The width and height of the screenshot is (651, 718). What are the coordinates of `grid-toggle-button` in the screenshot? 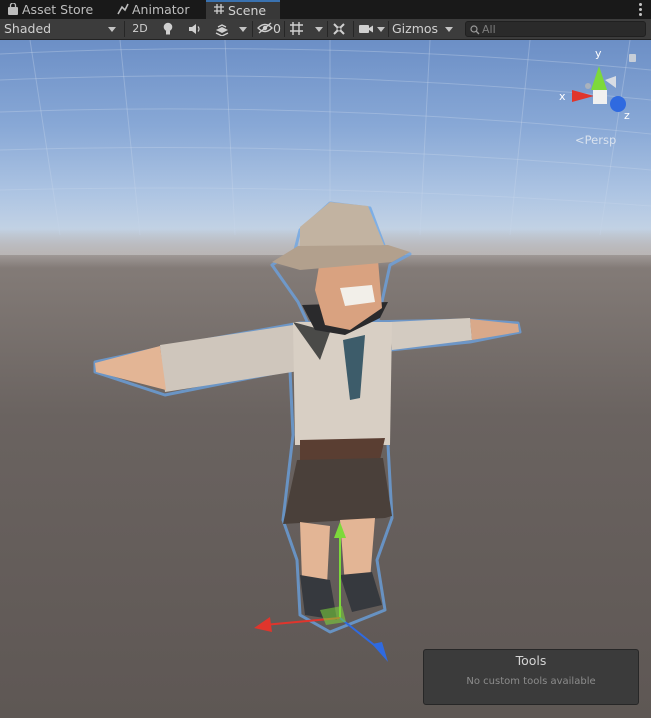 It's located at (298, 29).